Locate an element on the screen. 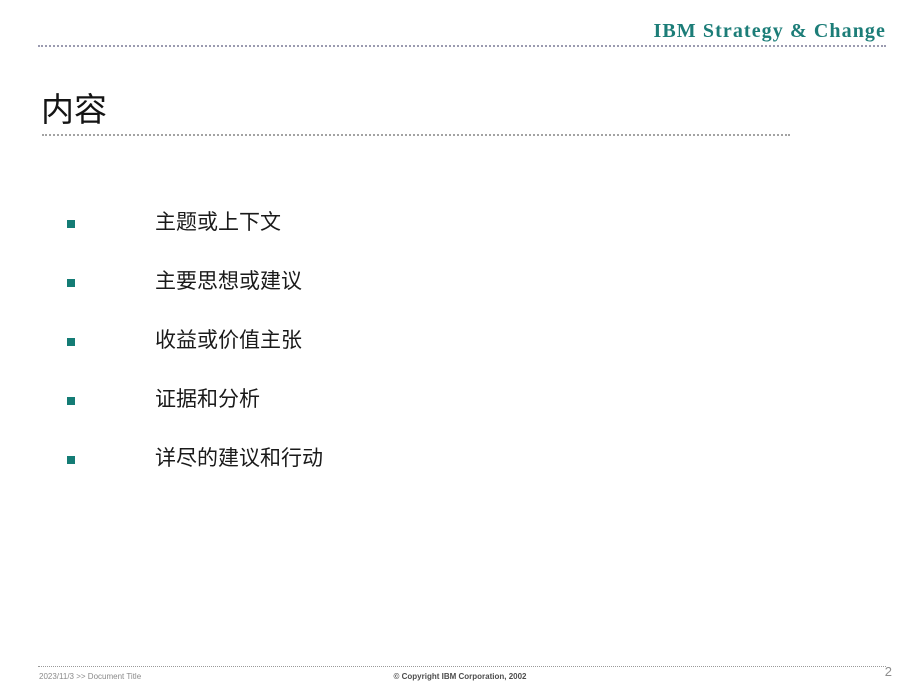 The image size is (920, 690). footer-copyright: © Copyright IBM Corporation, 2002 is located at coordinates (460, 676).